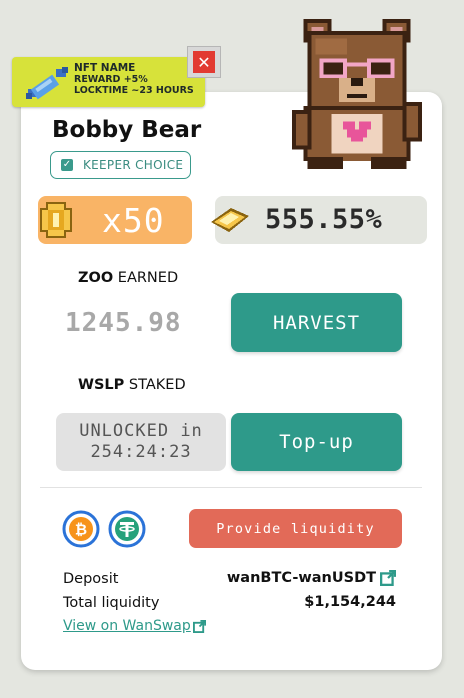 This screenshot has height=698, width=464. Describe the element at coordinates (111, 603) in the screenshot. I see `total-liquidity-label: Total liquidity` at that location.